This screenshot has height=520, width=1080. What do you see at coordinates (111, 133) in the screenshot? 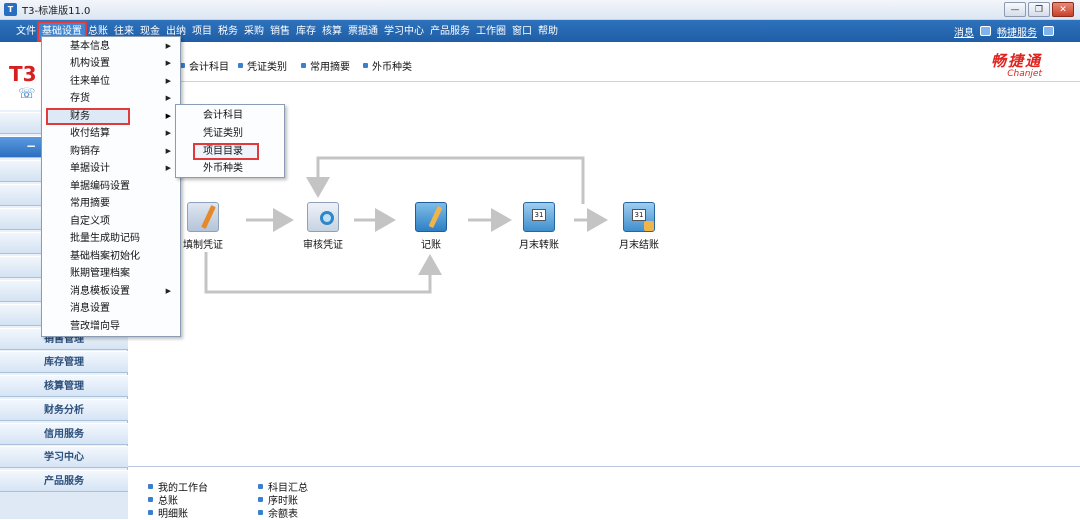
I see `menu-item-settlement: 收付结算 ▶` at bounding box center [111, 133].